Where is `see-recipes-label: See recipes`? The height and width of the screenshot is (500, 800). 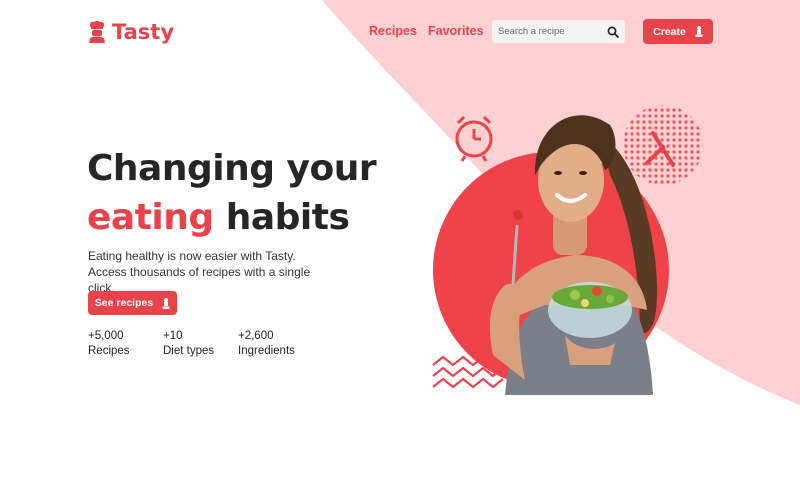 see-recipes-label: See recipes is located at coordinates (124, 303).